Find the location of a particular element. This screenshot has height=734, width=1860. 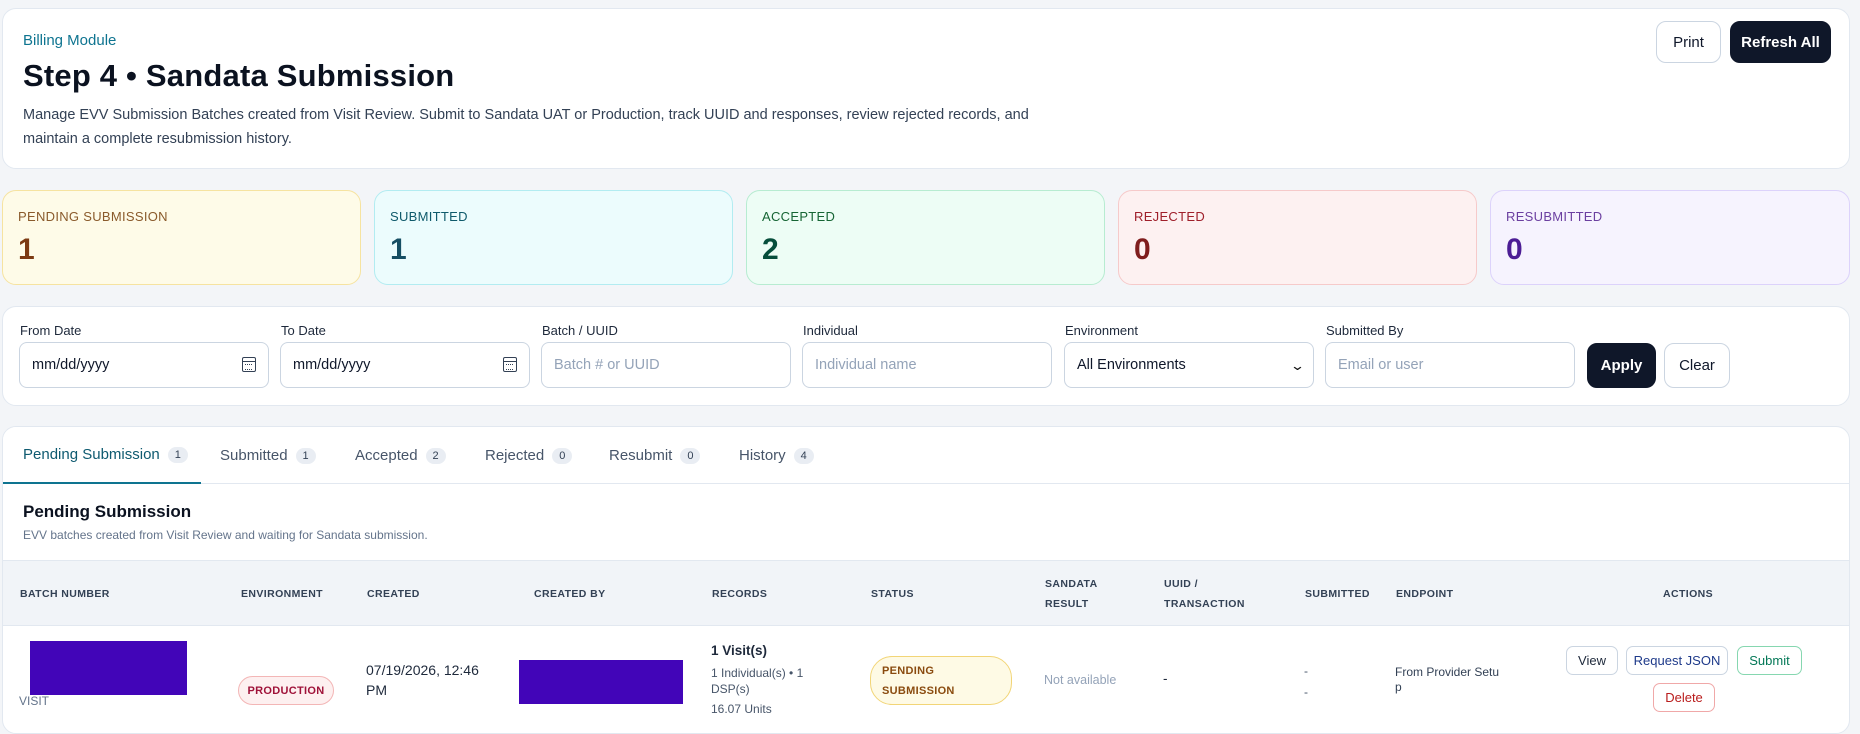

endpoint-line2: p is located at coordinates (1398, 687).